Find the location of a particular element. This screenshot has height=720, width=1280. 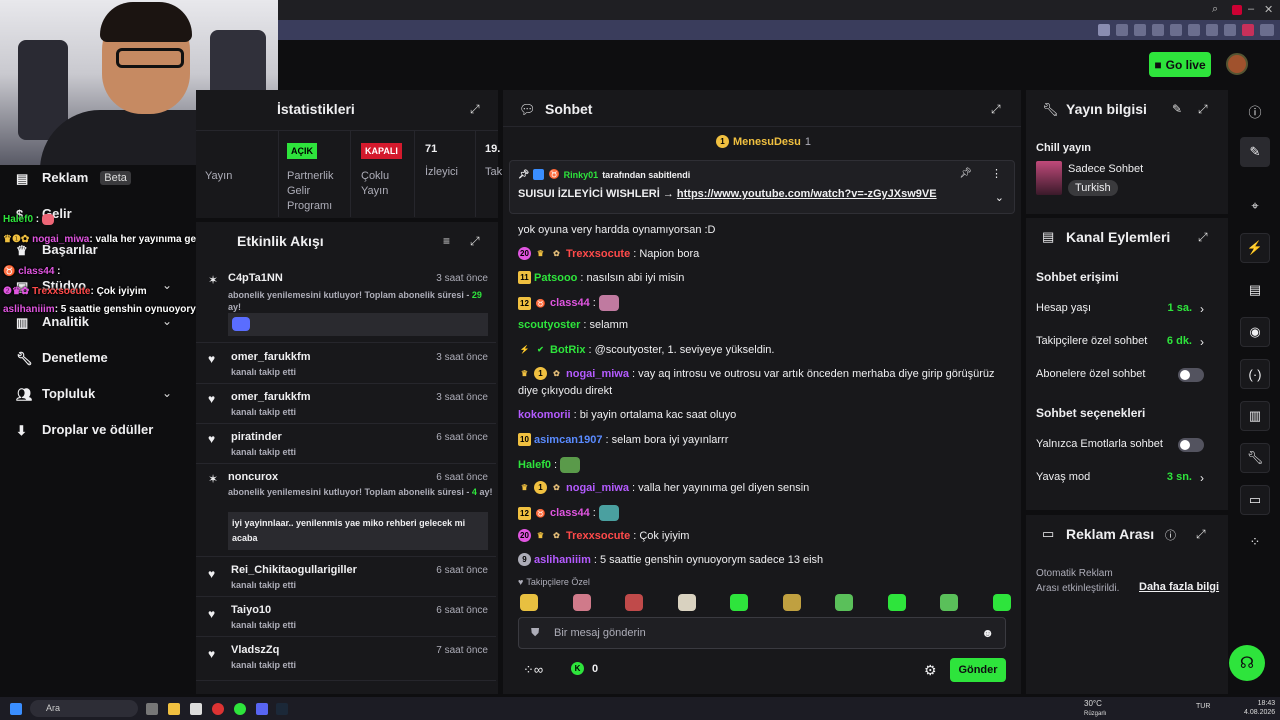

discord-icon is located at coordinates (262, 709).